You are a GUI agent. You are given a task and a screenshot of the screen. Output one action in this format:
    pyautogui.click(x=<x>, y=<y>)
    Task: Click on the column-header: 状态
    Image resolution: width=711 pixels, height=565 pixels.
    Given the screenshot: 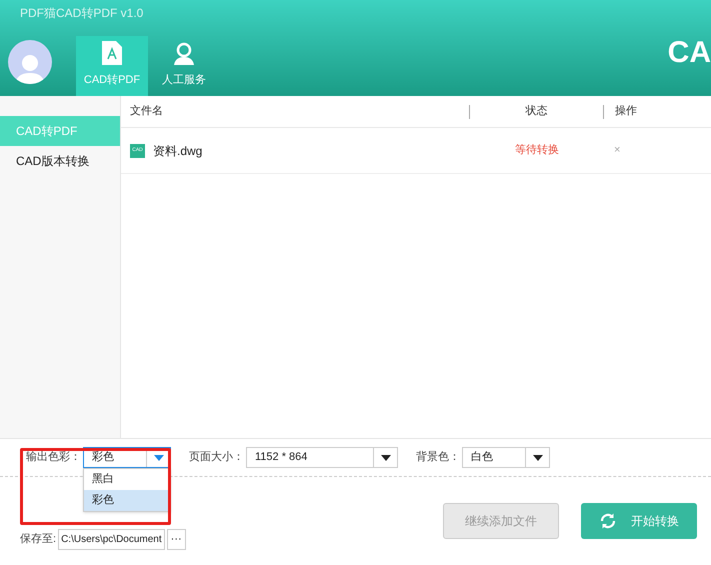 What is the action you would take?
    pyautogui.click(x=536, y=112)
    